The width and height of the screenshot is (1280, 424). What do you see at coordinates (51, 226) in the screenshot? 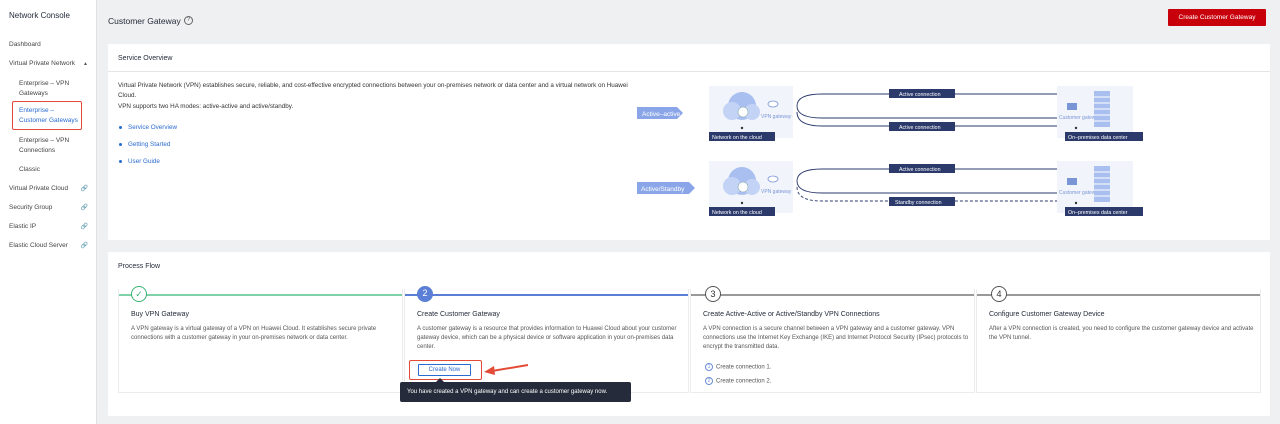
I see `sidebar-item-eip: Elastic IP 🔗` at bounding box center [51, 226].